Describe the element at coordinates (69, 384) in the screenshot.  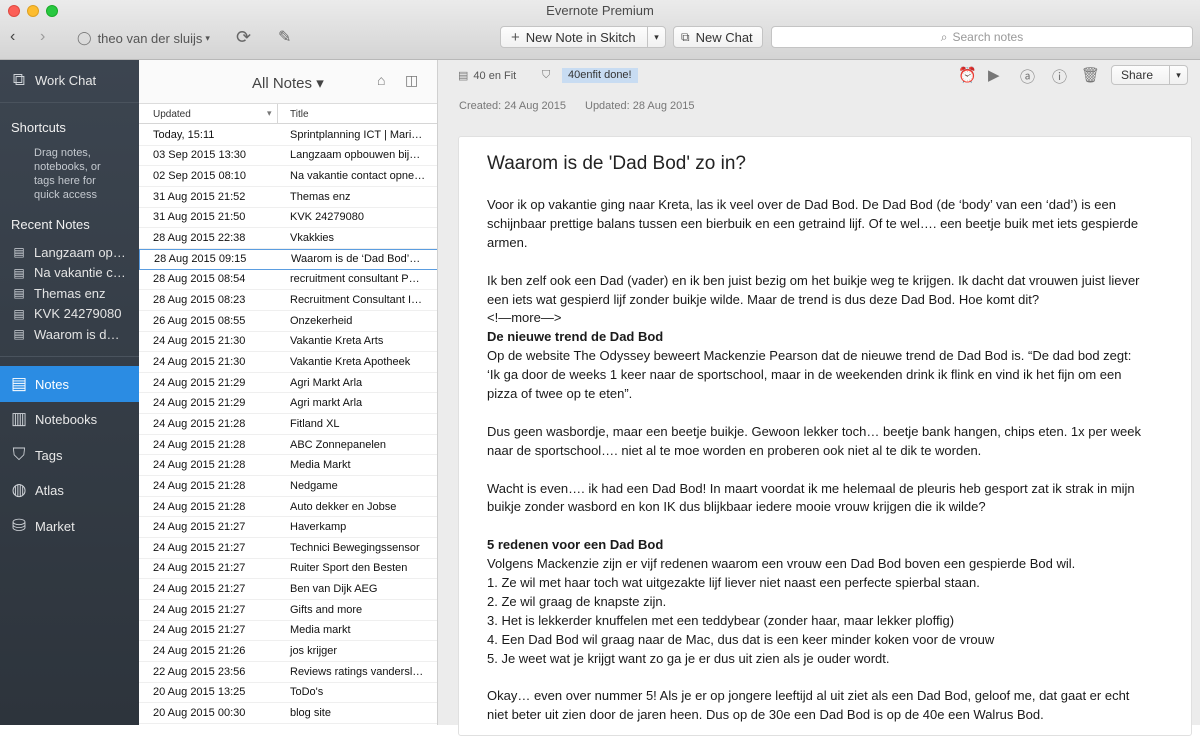
I see `sidebar-item-notes: ▤ Notes` at that location.